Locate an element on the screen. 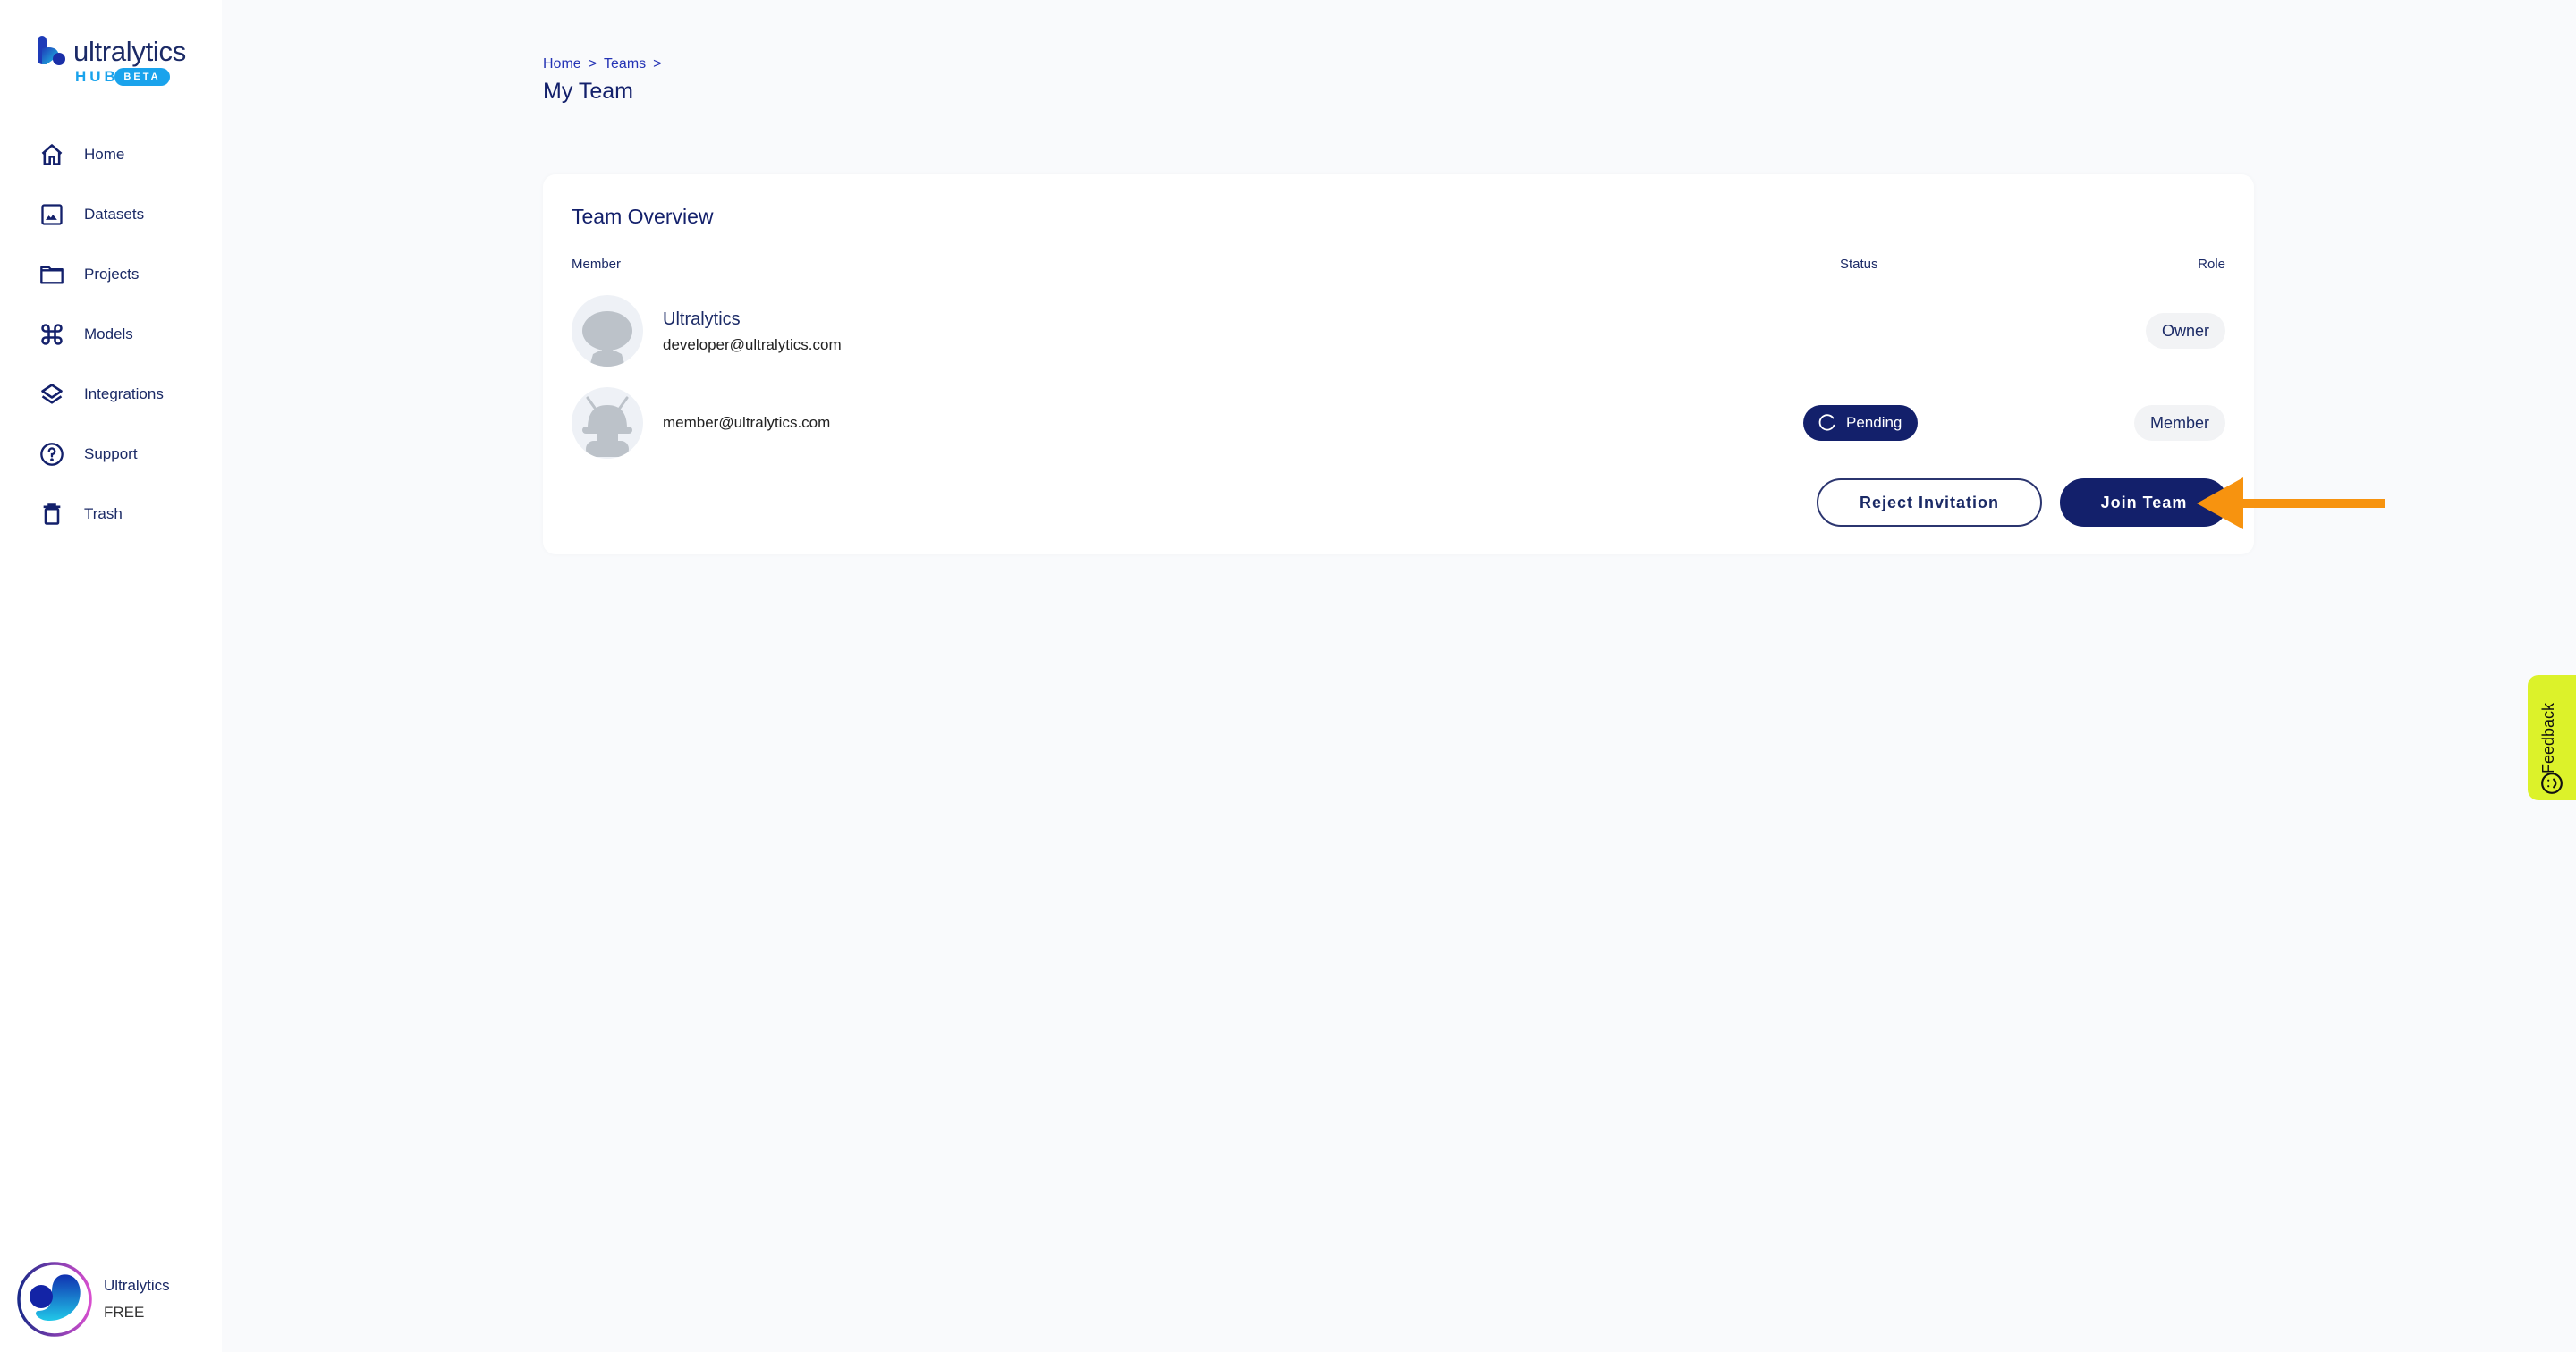 This screenshot has width=2576, height=1352. sidebar-item-support: Support is located at coordinates (124, 454).